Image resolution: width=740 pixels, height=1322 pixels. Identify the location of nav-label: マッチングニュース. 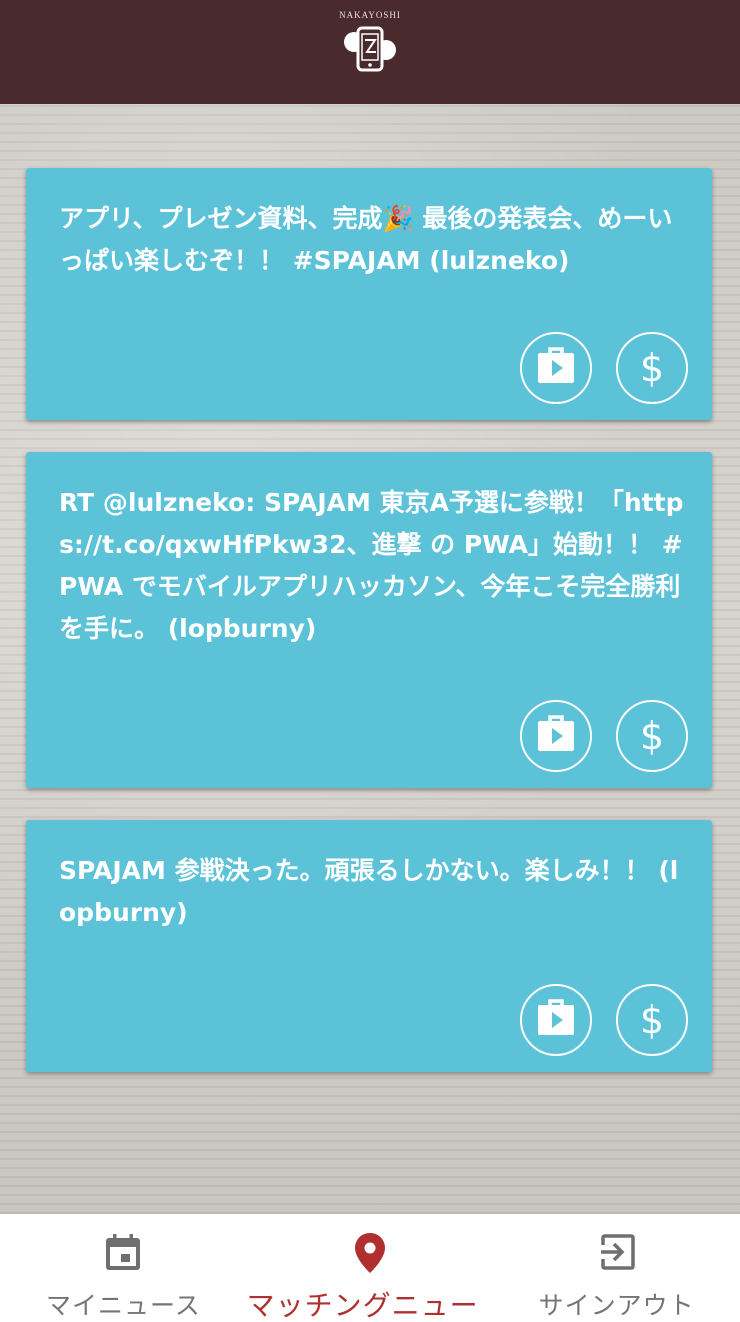
(362, 1305).